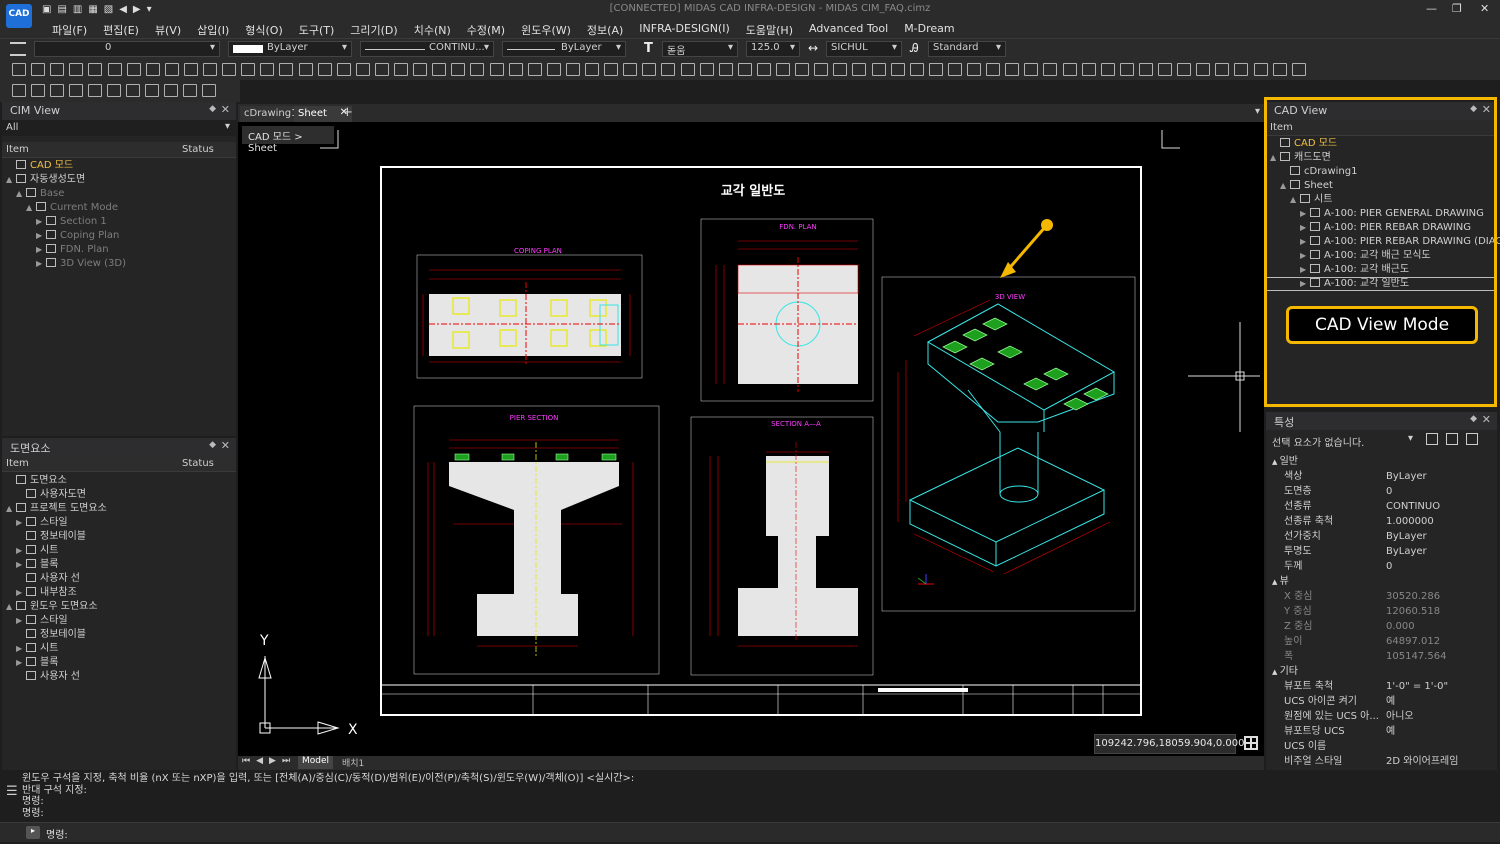 This screenshot has width=1500, height=844. Describe the element at coordinates (1251, 743) in the screenshot. I see `grid-toggle-icon` at that location.